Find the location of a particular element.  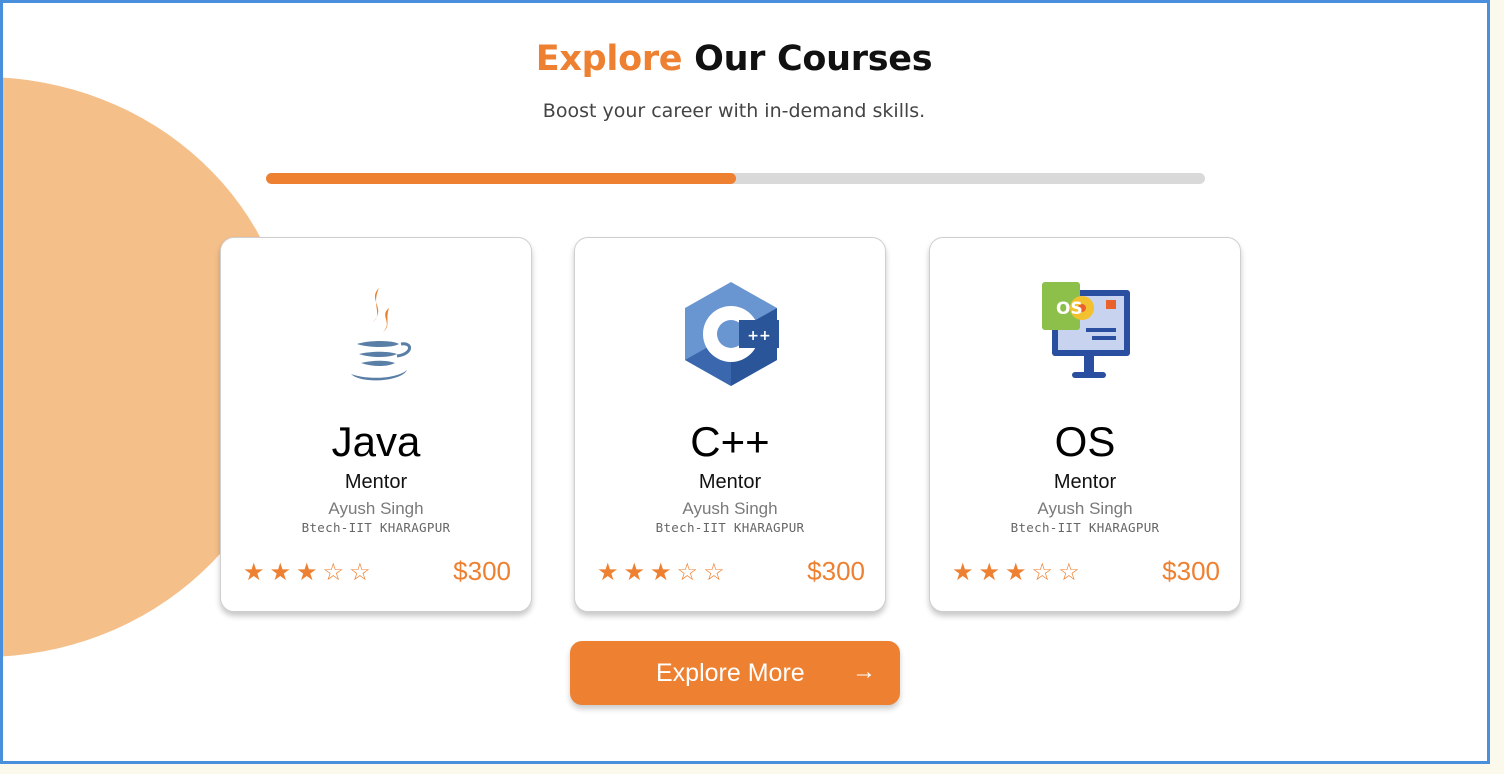

cpp-logo-icon: ++ is located at coordinates (732, 334).